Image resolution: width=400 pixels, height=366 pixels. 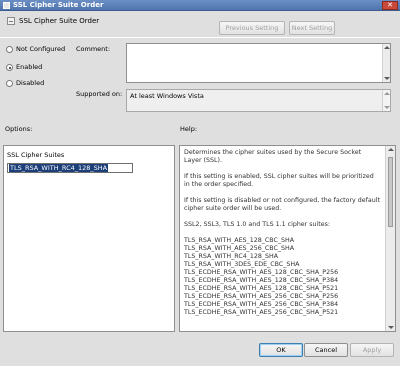 What do you see at coordinates (200, 37) in the screenshot?
I see `divider` at bounding box center [200, 37].